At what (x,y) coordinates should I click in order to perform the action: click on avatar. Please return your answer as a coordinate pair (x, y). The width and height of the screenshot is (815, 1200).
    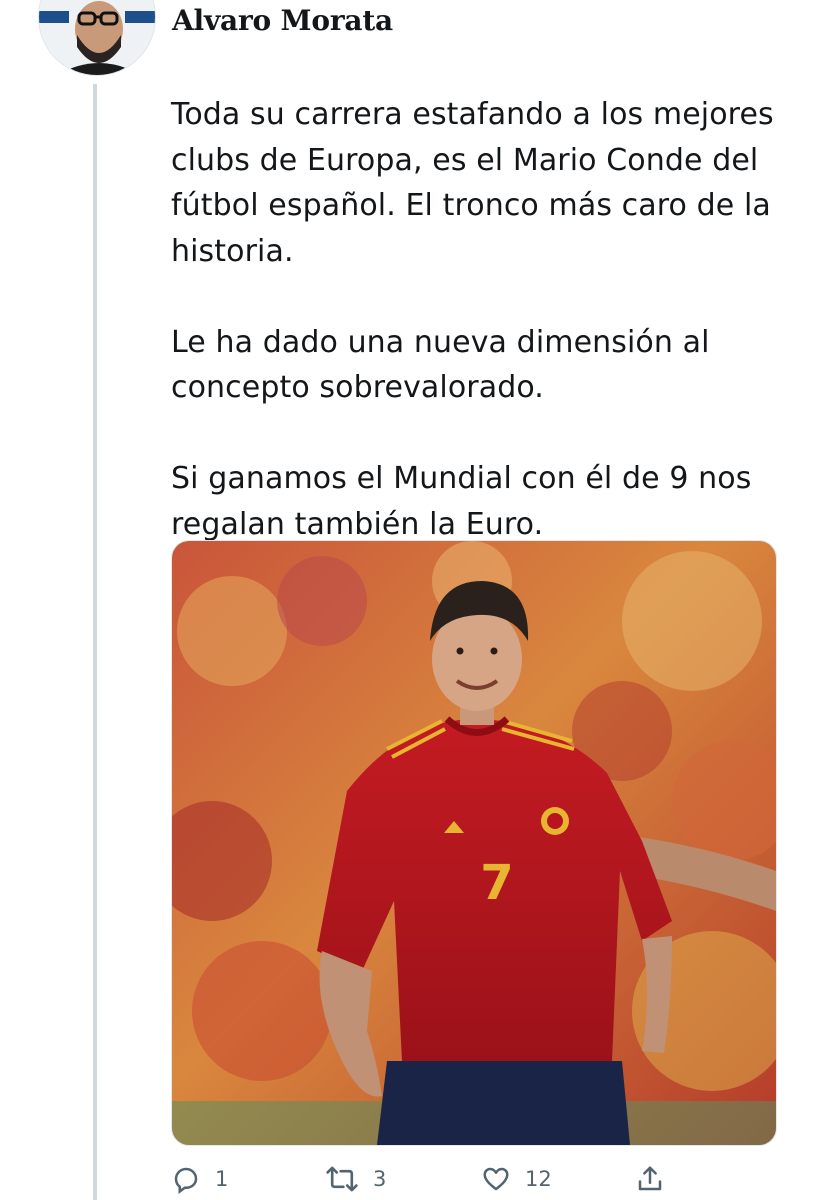
    Looking at the image, I should click on (97, 38).